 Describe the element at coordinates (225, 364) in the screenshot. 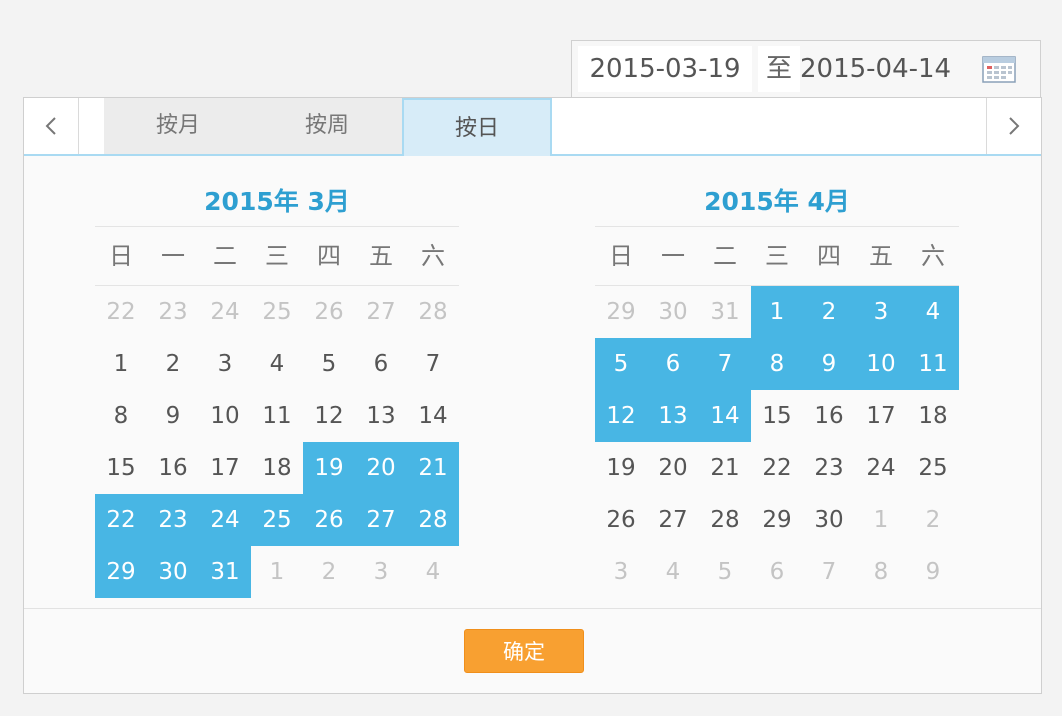

I see `day-cell: 3` at that location.